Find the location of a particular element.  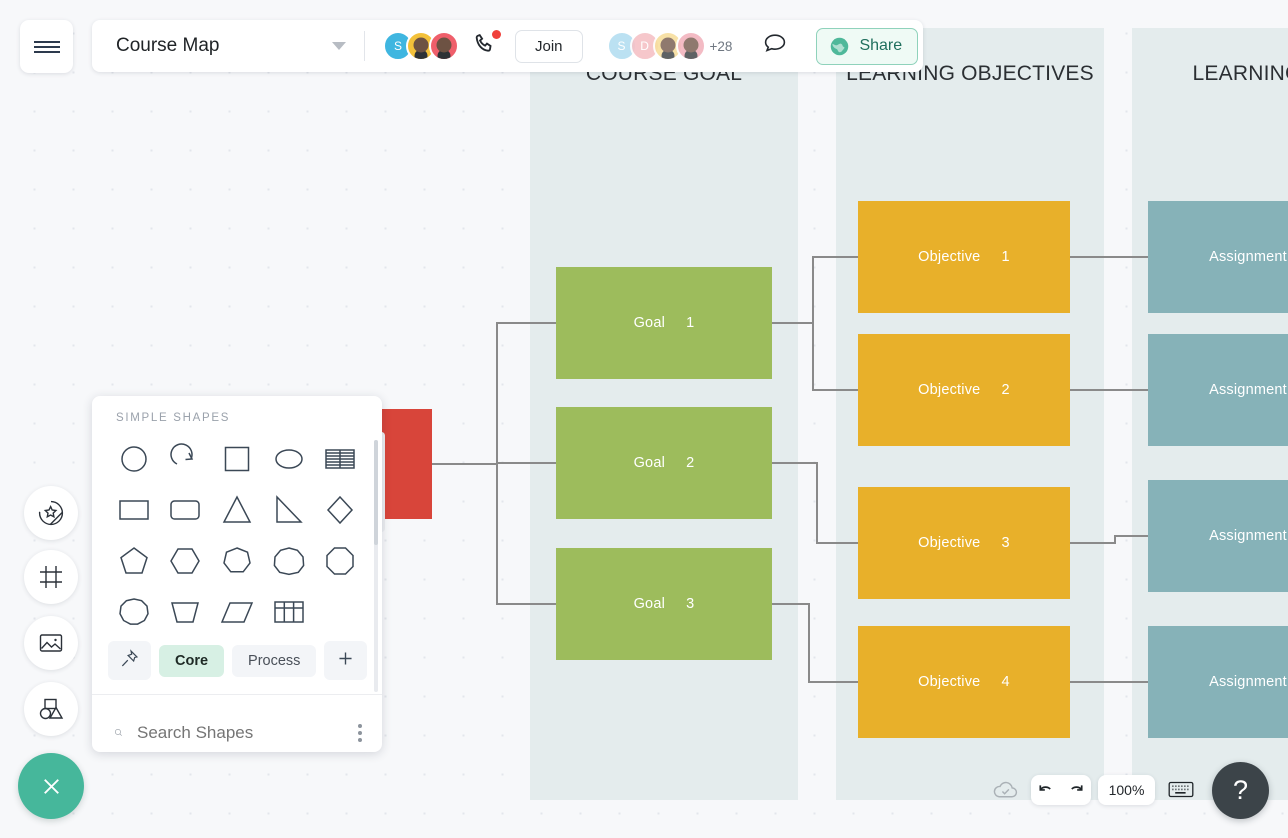

share-button: Share is located at coordinates (867, 46).